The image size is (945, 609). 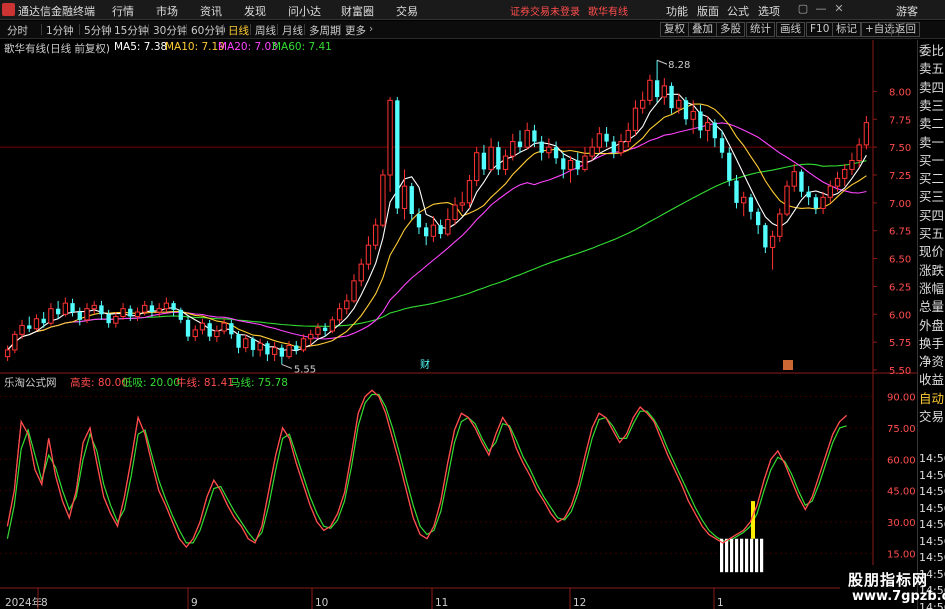 I want to click on more-chevron-icon: ›, so click(x=371, y=29).